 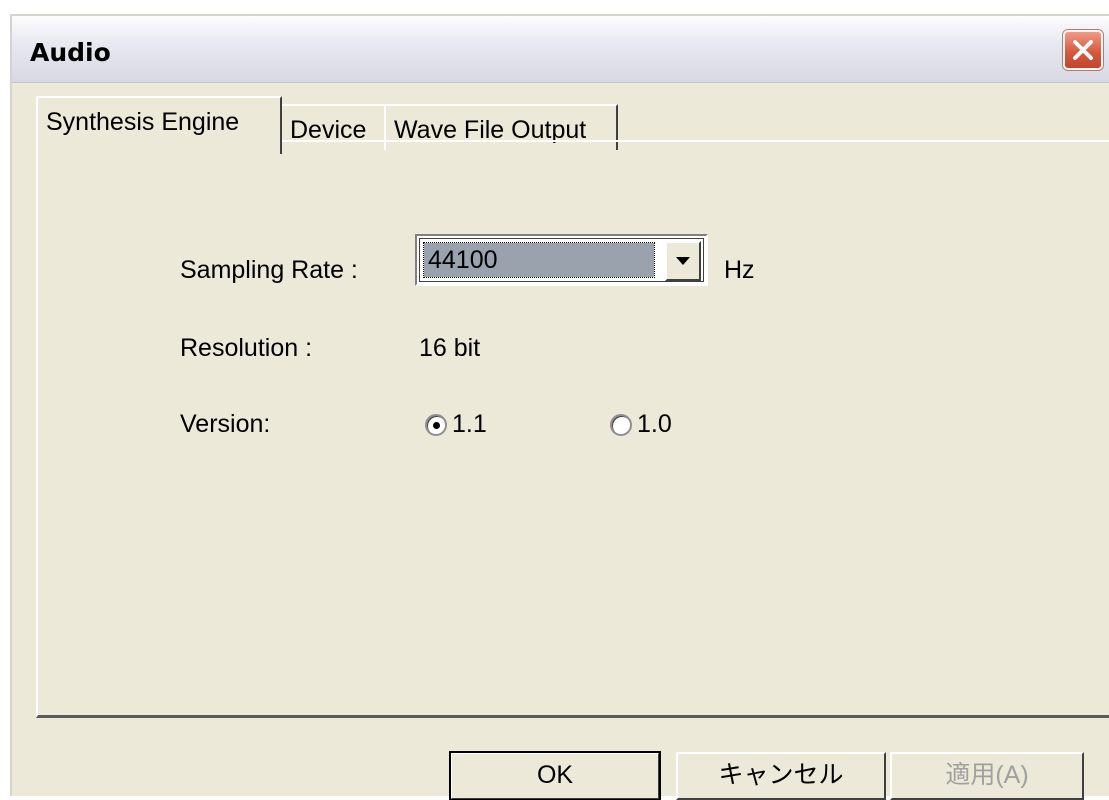 I want to click on version-label: Version:, so click(x=225, y=424).